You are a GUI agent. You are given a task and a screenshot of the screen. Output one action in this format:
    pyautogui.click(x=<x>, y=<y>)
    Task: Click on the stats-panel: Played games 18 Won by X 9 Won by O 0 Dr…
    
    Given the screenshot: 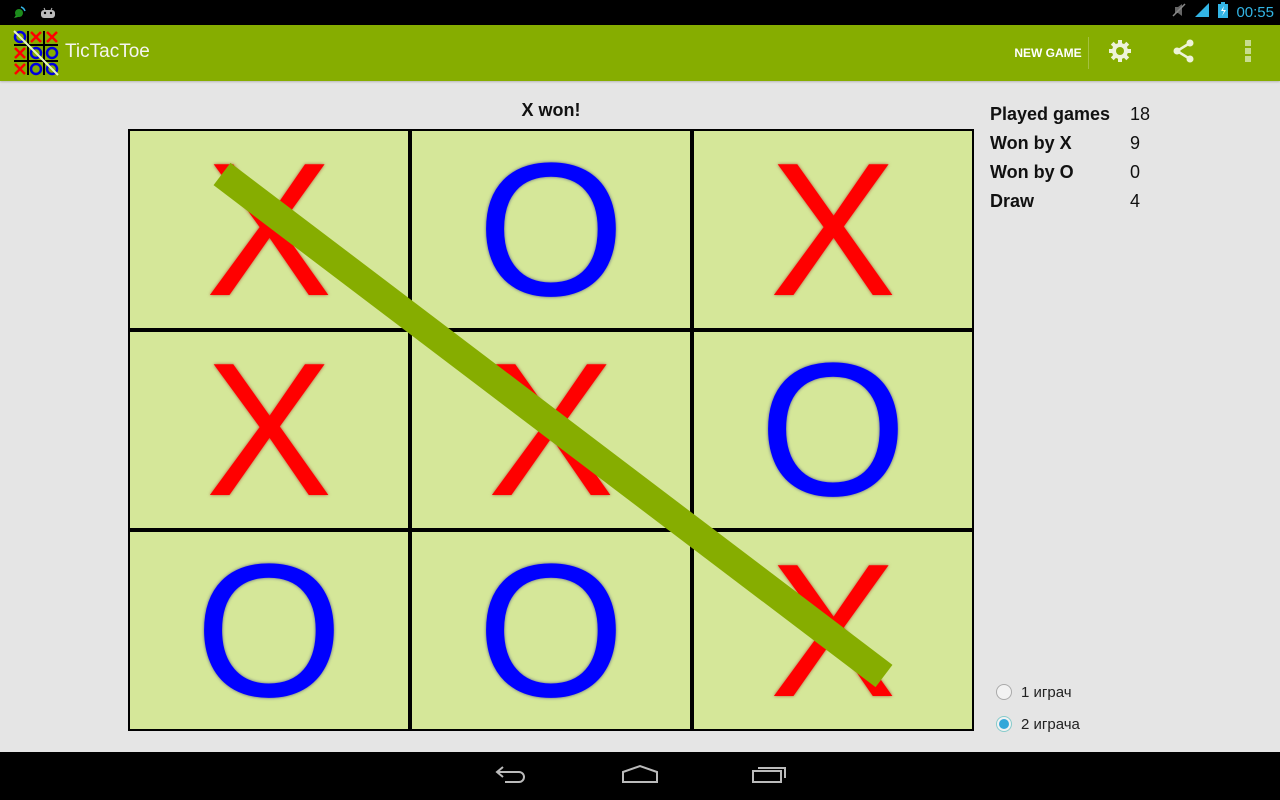 What is the action you would take?
    pyautogui.click(x=1070, y=158)
    